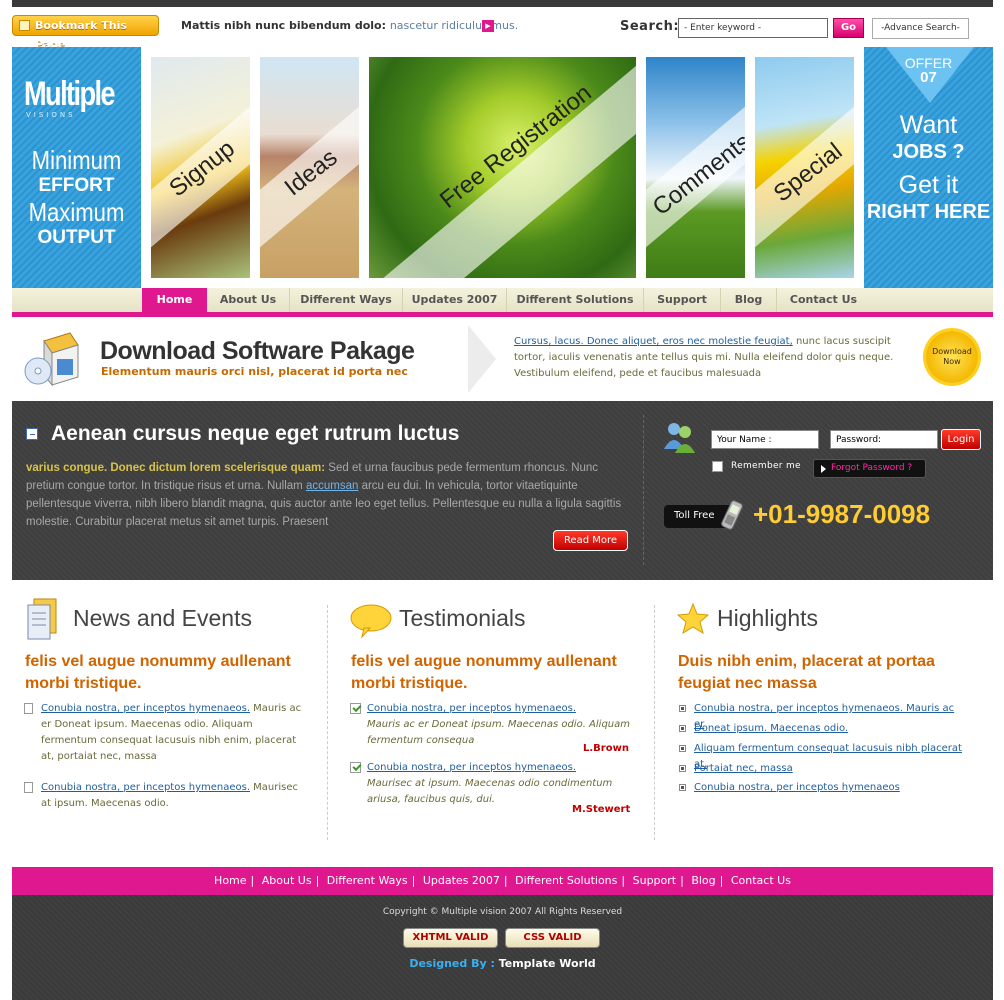 This screenshot has width=1004, height=1000. What do you see at coordinates (695, 167) in the screenshot?
I see `banner-panel-comments: Comments` at bounding box center [695, 167].